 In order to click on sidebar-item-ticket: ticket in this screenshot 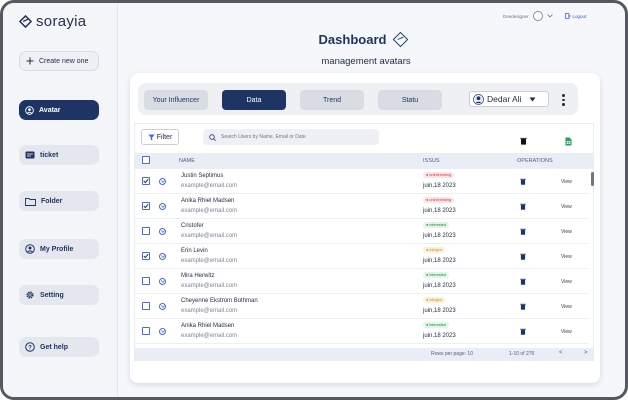, I will do `click(59, 155)`.